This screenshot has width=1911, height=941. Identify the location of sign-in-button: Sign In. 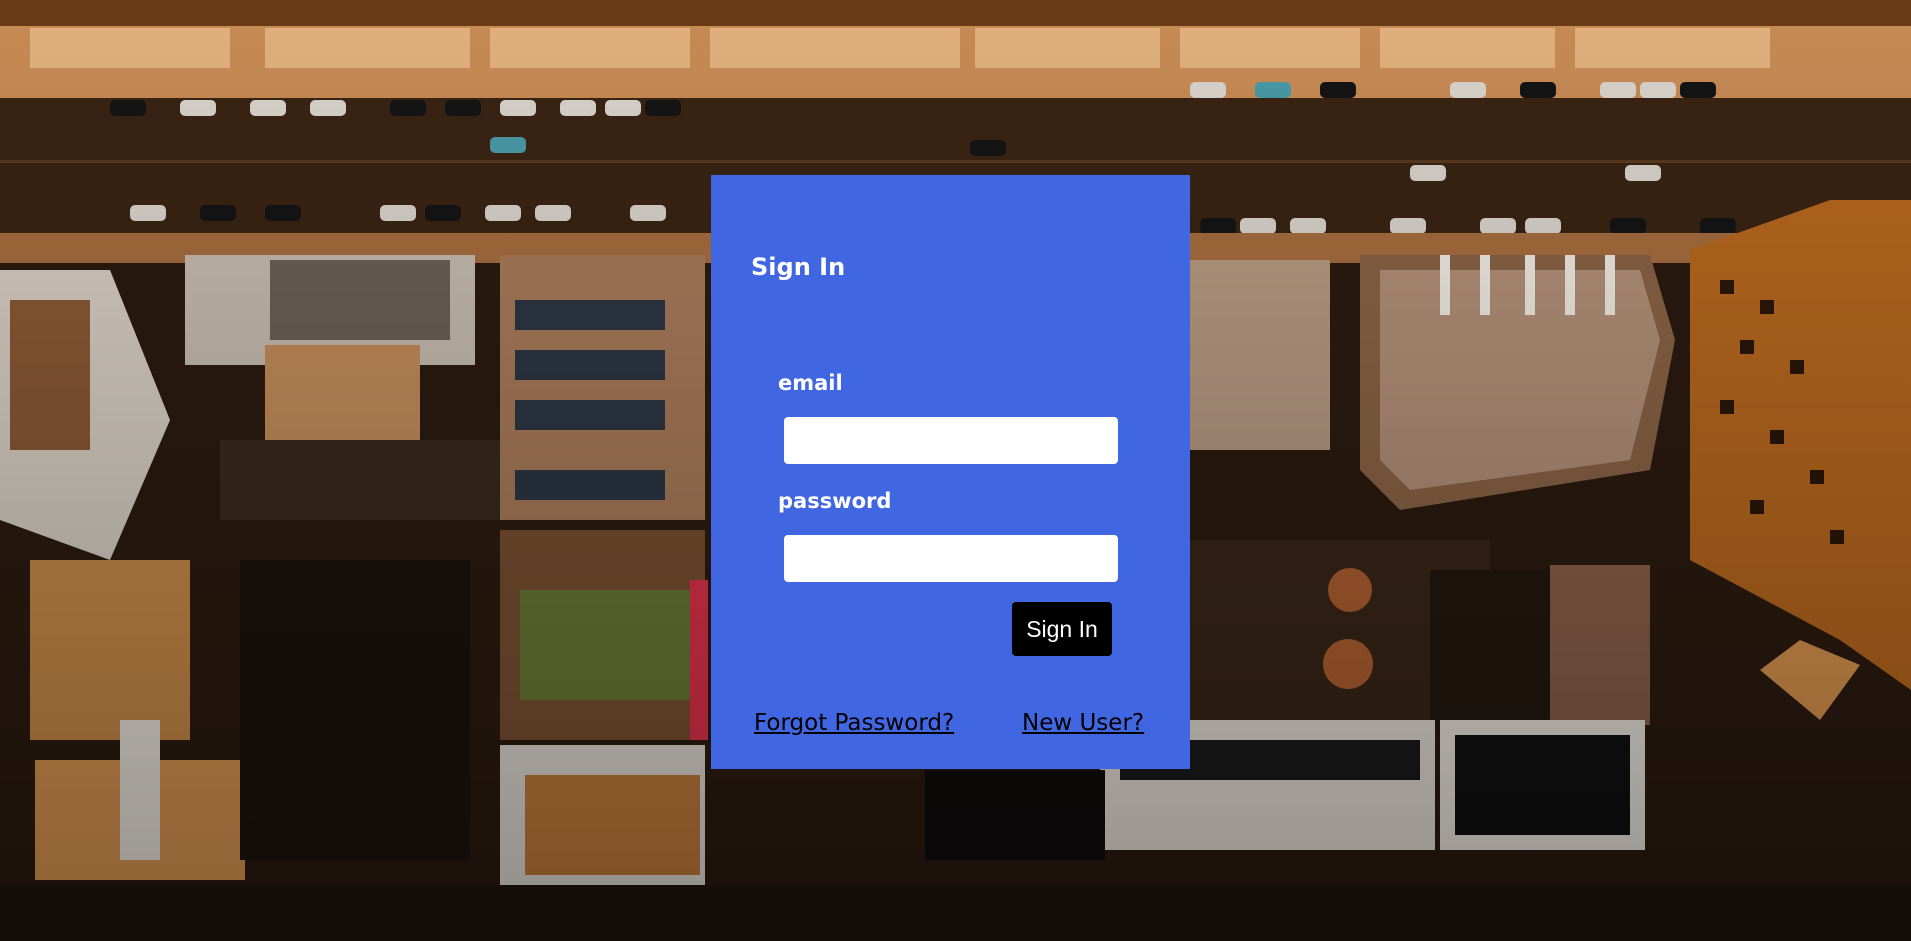
(1062, 629).